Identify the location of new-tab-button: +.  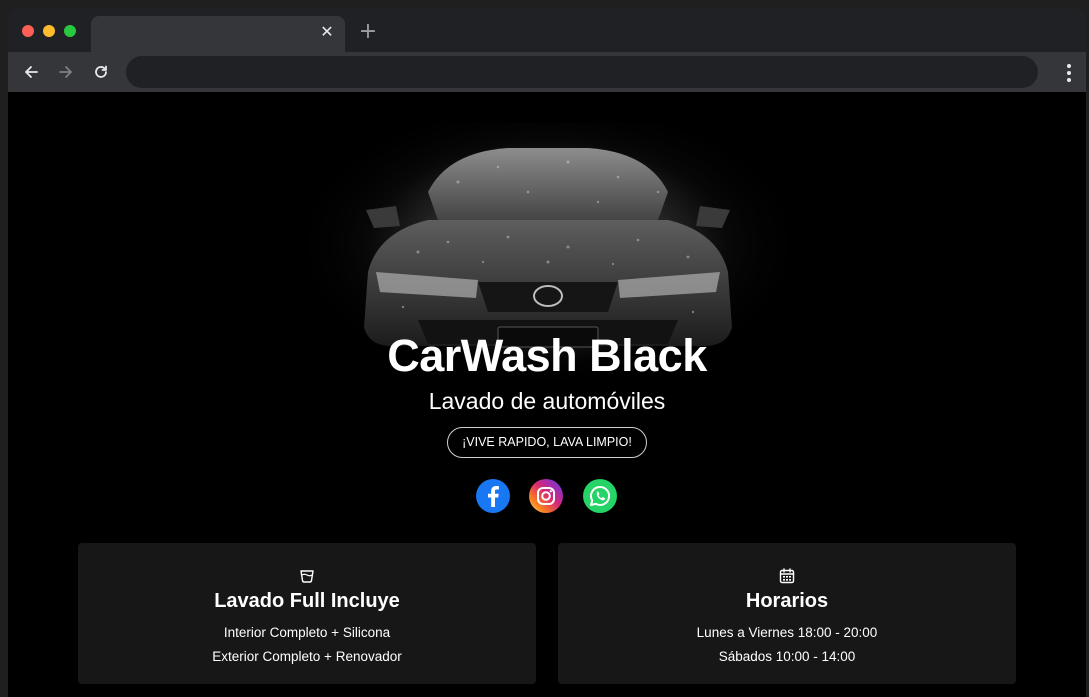
(368, 32).